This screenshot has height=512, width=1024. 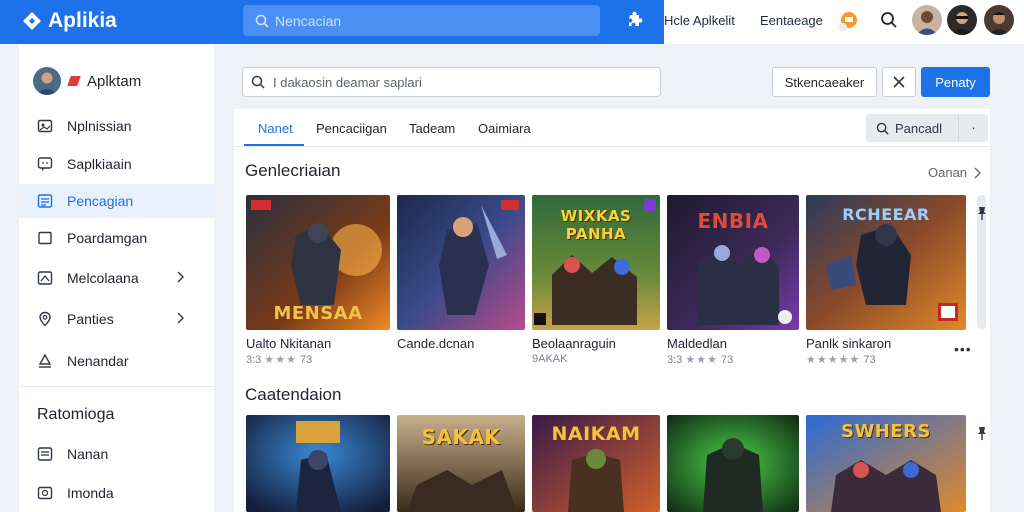 I want to click on game-name: Beolaanraguin, so click(x=574, y=343).